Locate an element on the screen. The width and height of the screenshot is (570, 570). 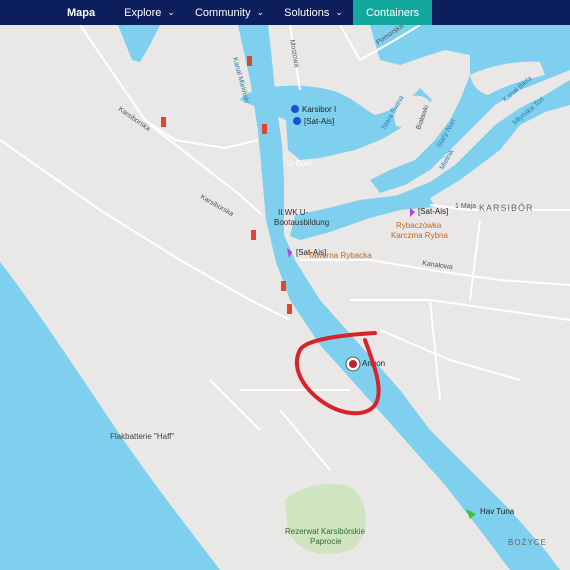
place-label: Rybaczówka is located at coordinates (419, 225).